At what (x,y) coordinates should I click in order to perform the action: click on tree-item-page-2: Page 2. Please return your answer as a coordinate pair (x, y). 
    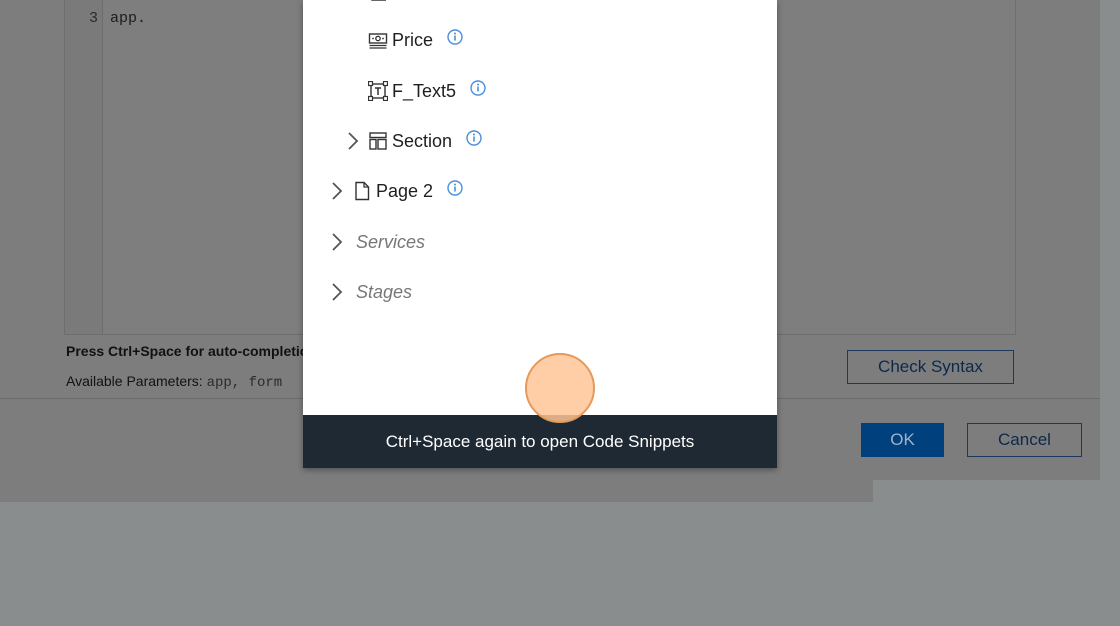
    Looking at the image, I should click on (395, 191).